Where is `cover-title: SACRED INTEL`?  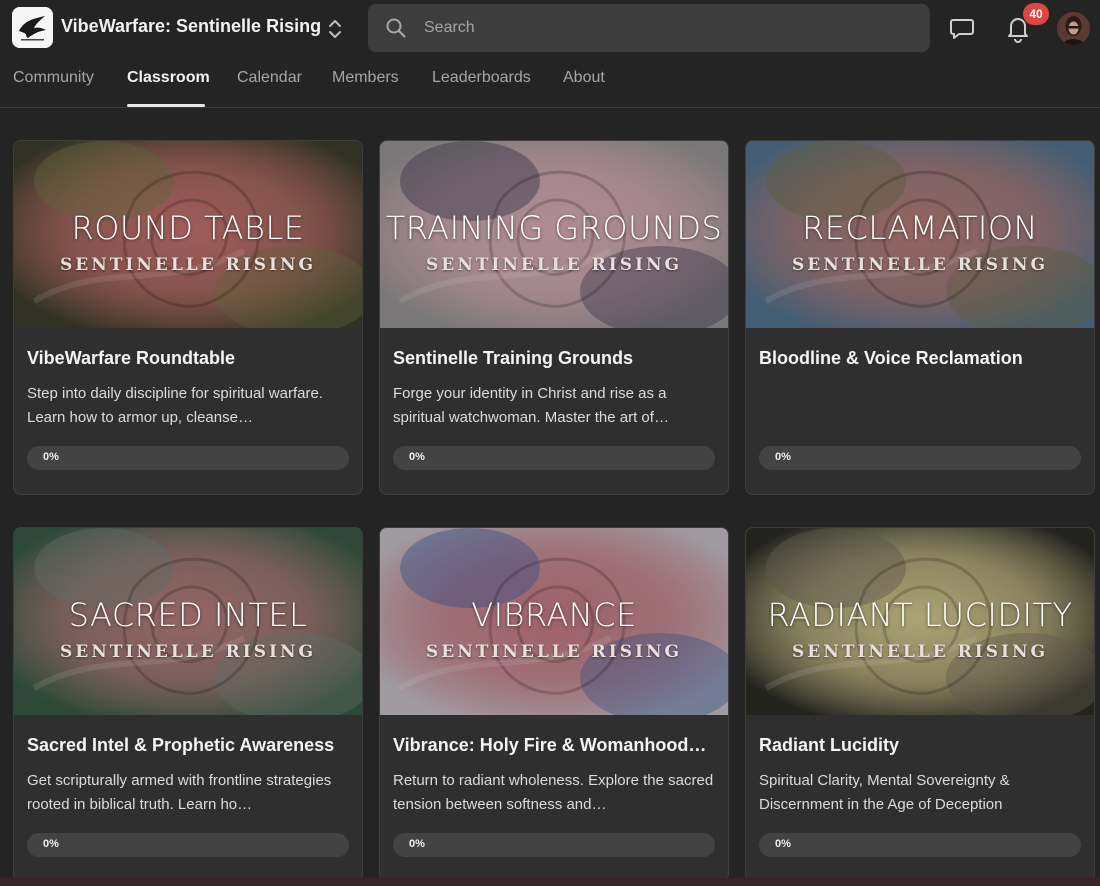
cover-title: SACRED INTEL is located at coordinates (188, 615).